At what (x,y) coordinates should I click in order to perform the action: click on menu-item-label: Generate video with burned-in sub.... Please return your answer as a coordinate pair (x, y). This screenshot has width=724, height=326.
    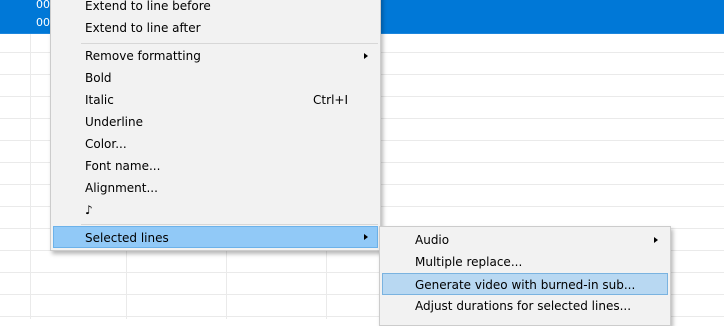
    Looking at the image, I should click on (525, 285).